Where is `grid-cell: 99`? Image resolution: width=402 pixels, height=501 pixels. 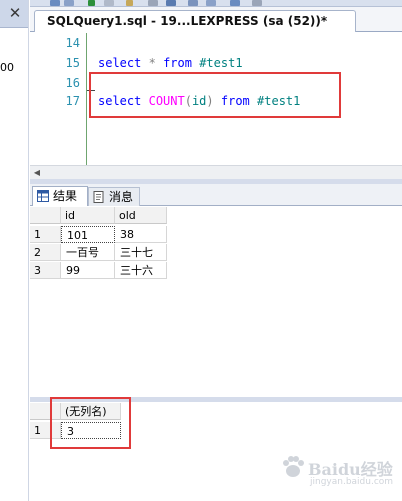 grid-cell: 99 is located at coordinates (88, 270).